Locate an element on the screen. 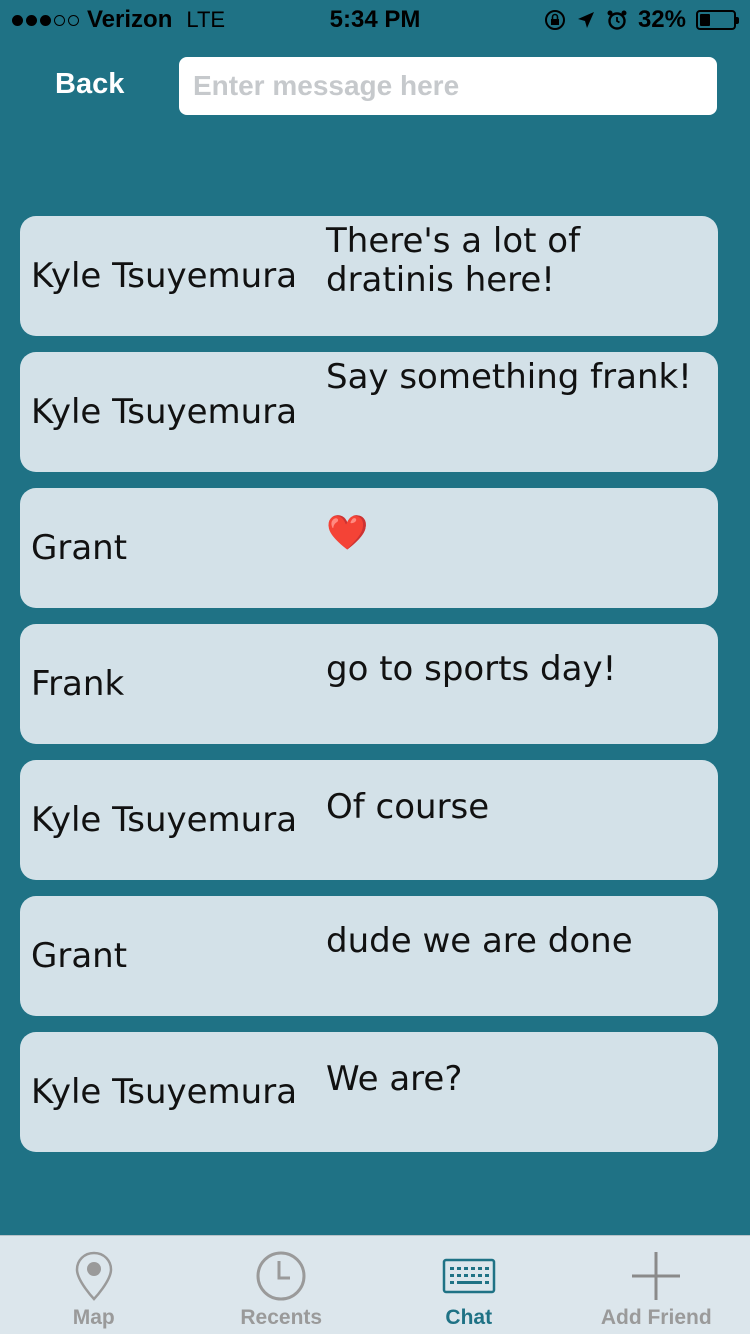 This screenshot has height=1334, width=750. message-text: dude we are done is located at coordinates (479, 941).